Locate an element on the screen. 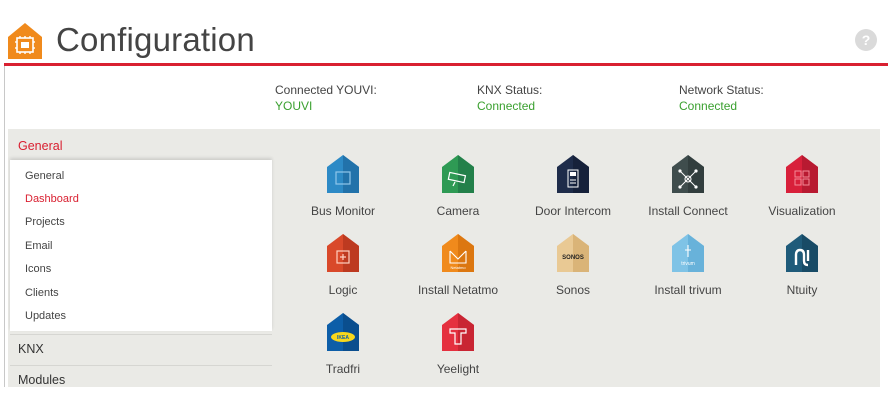 Image resolution: width=888 pixels, height=394 pixels. trivum-icon: trivum is located at coordinates (688, 253).